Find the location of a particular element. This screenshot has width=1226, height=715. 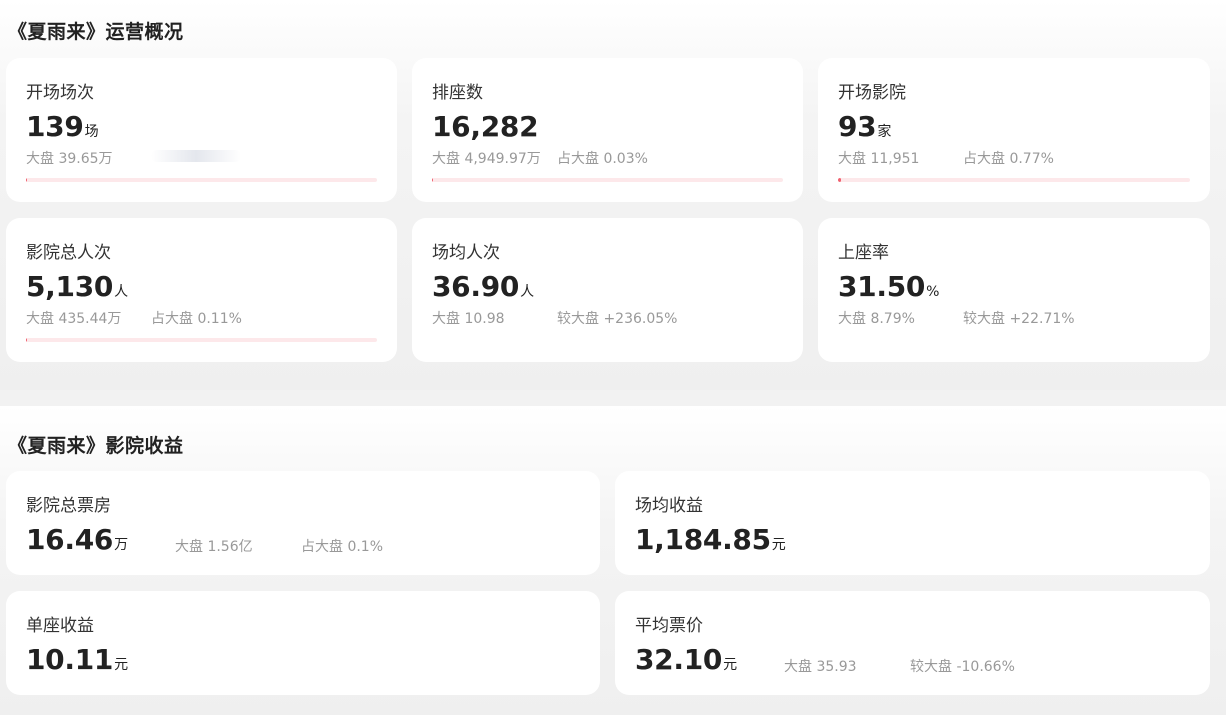

card-label: 排座数 is located at coordinates (457, 93).